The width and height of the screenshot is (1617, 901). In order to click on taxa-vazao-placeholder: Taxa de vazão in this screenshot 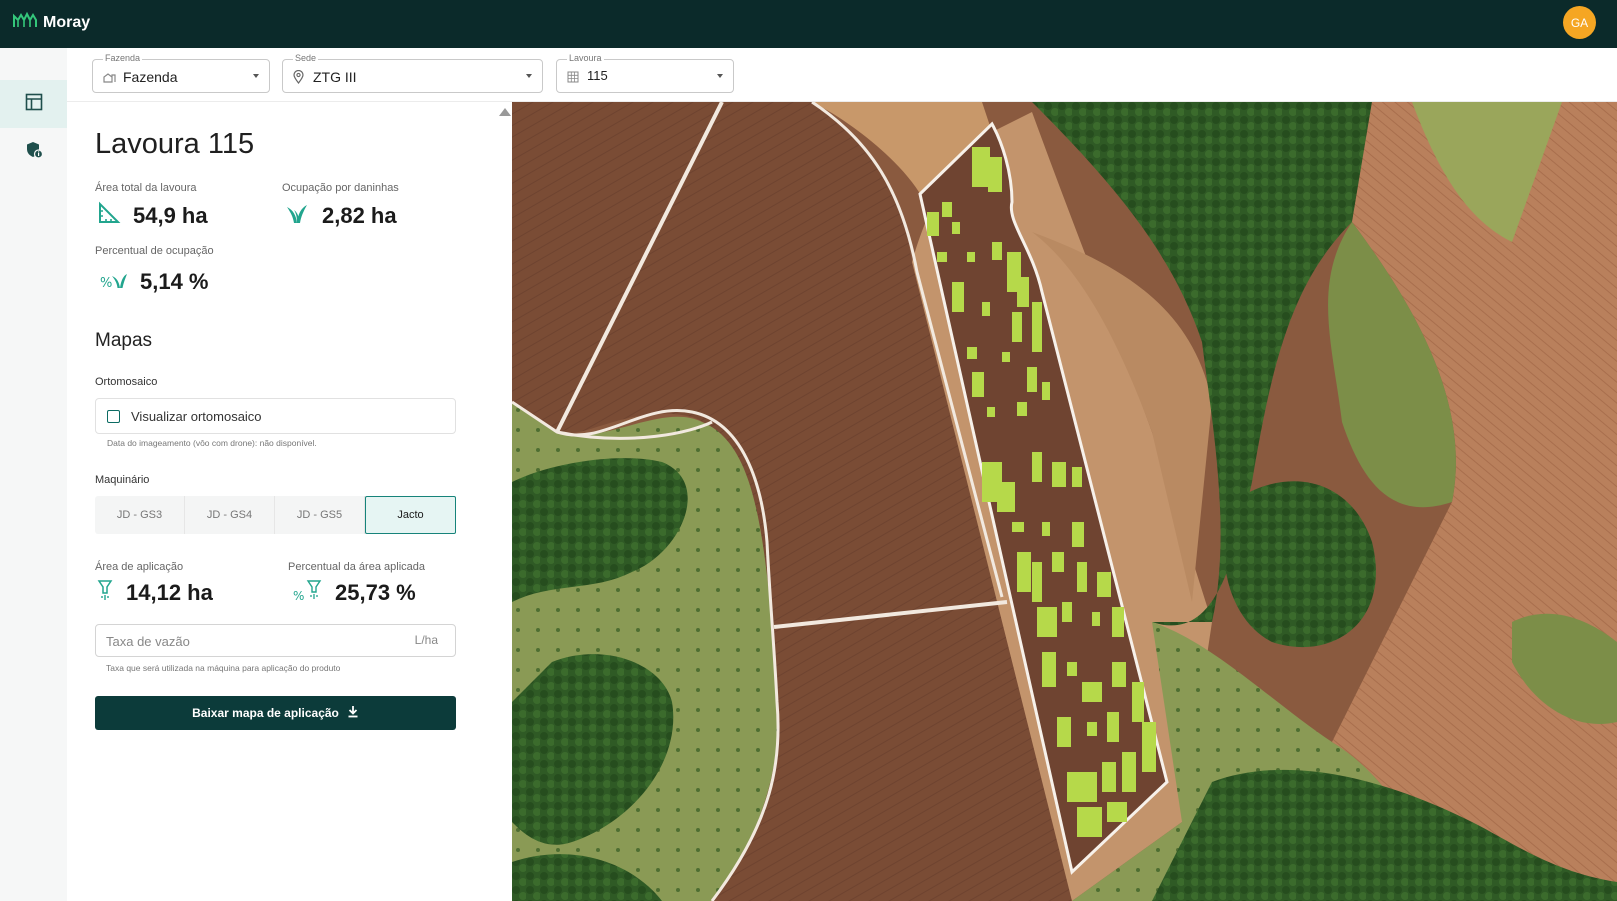, I will do `click(148, 641)`.